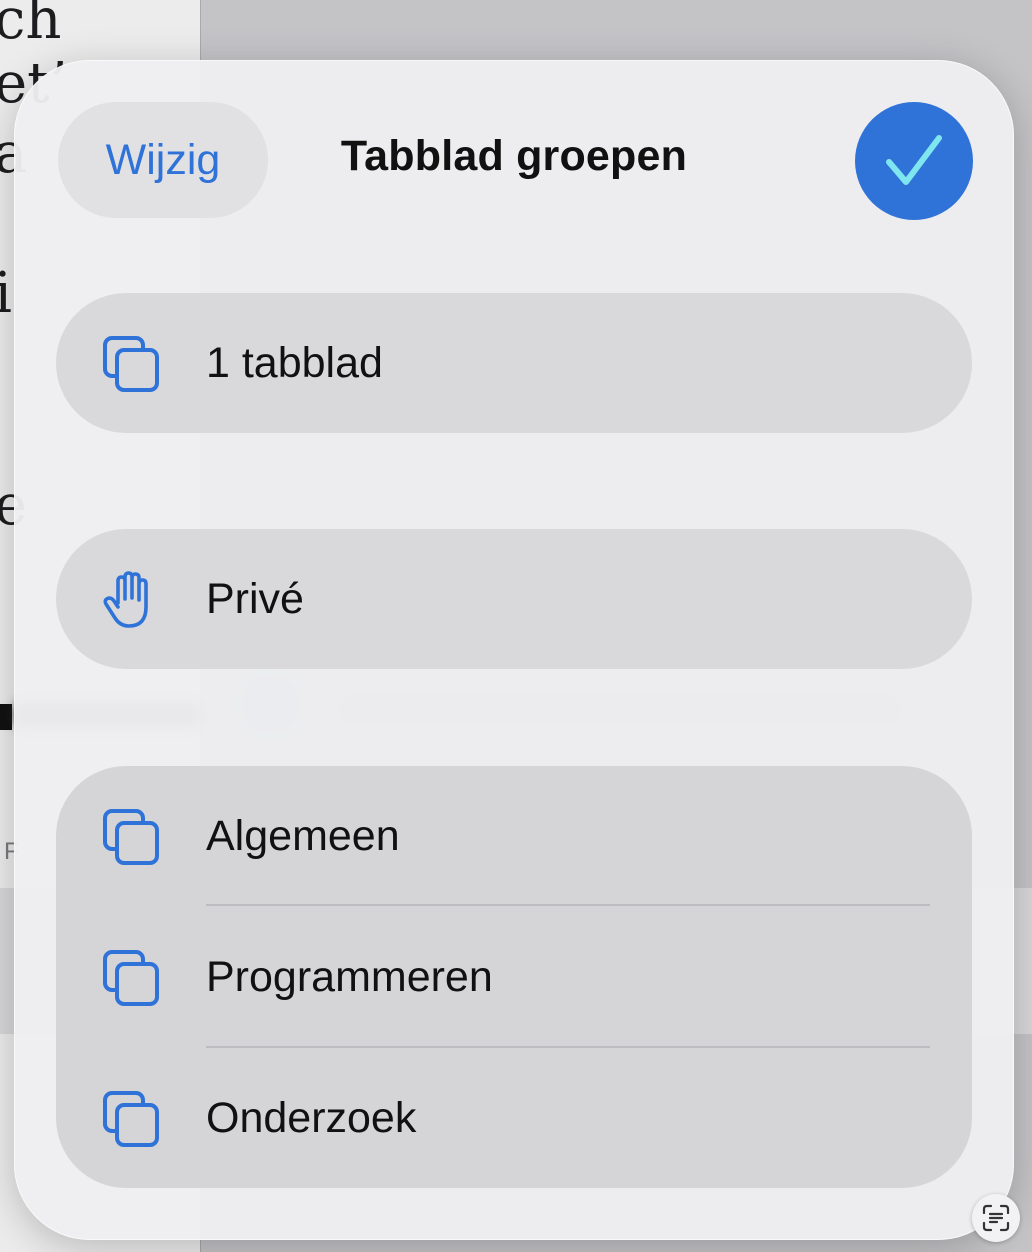 The image size is (1032, 1252). I want to click on tab-group-item: Onderzoek, so click(514, 1118).